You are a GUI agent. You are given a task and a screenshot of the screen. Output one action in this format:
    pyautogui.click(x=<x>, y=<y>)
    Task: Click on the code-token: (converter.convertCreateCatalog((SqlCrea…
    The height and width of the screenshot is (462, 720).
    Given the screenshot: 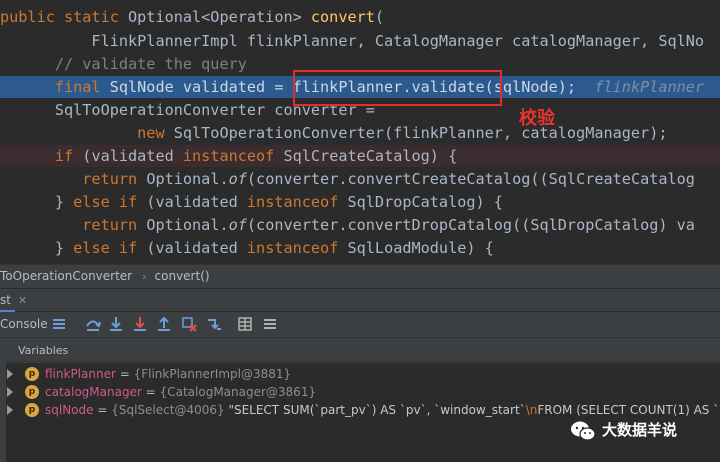 What is the action you would take?
    pyautogui.click(x=470, y=179)
    